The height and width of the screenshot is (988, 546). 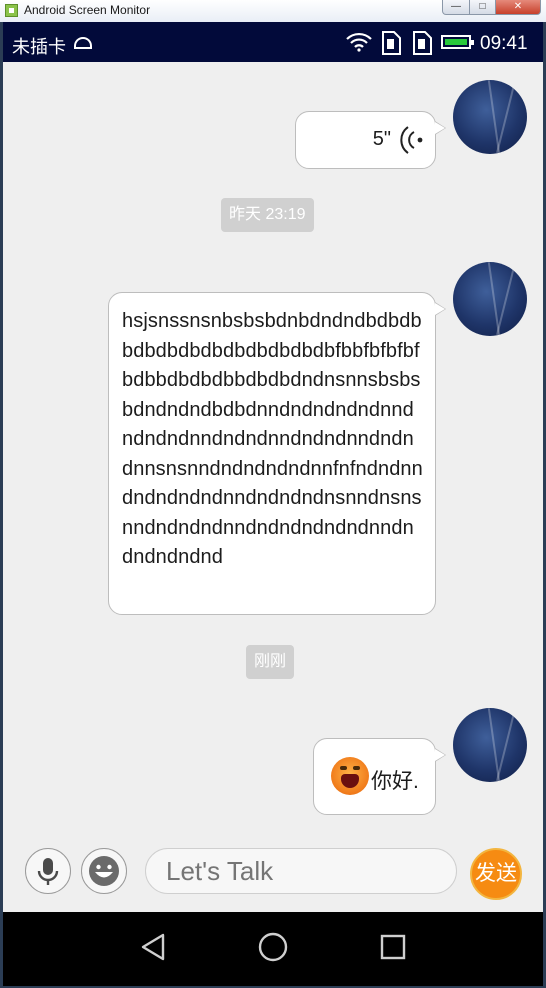 What do you see at coordinates (359, 42) in the screenshot?
I see `wifi-icon` at bounding box center [359, 42].